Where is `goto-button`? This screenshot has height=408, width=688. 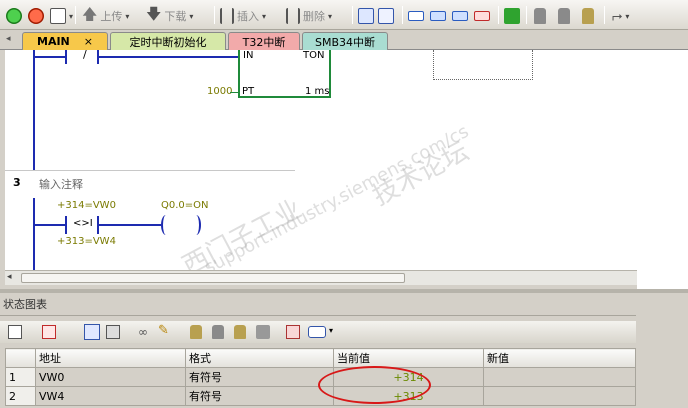
goto-button is located at coordinates (512, 16).